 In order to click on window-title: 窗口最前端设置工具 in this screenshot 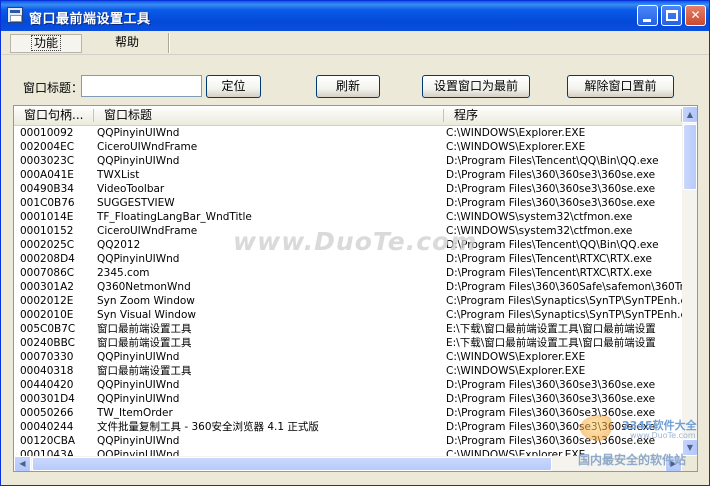, I will do `click(90, 19)`.